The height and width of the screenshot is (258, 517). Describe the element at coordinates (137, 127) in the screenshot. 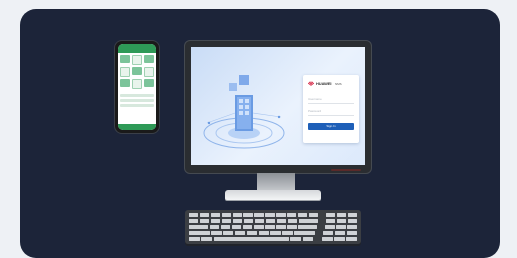

I see `phone-bottom-bar` at that location.